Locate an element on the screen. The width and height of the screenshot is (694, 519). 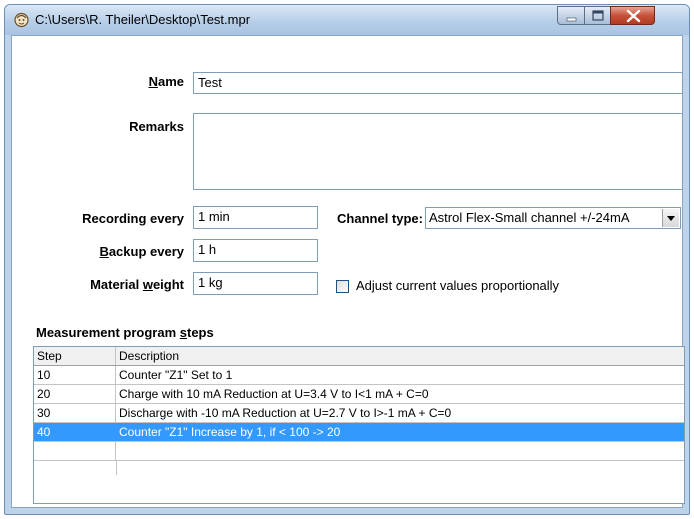
table-row: 10 Counter "Z1" Set to 1 is located at coordinates (359, 375).